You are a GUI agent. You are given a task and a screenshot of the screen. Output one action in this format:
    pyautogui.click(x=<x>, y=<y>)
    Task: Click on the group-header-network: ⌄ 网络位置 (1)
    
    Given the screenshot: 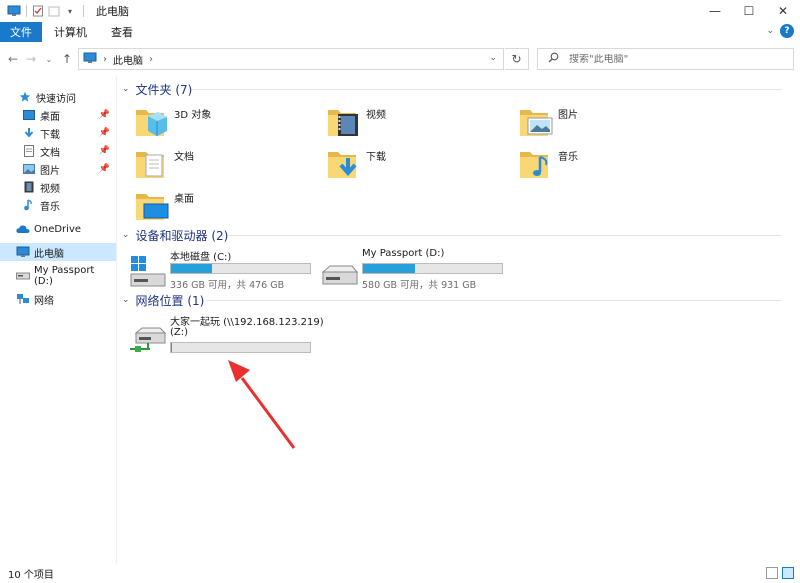 What is the action you would take?
    pyautogui.click(x=455, y=300)
    